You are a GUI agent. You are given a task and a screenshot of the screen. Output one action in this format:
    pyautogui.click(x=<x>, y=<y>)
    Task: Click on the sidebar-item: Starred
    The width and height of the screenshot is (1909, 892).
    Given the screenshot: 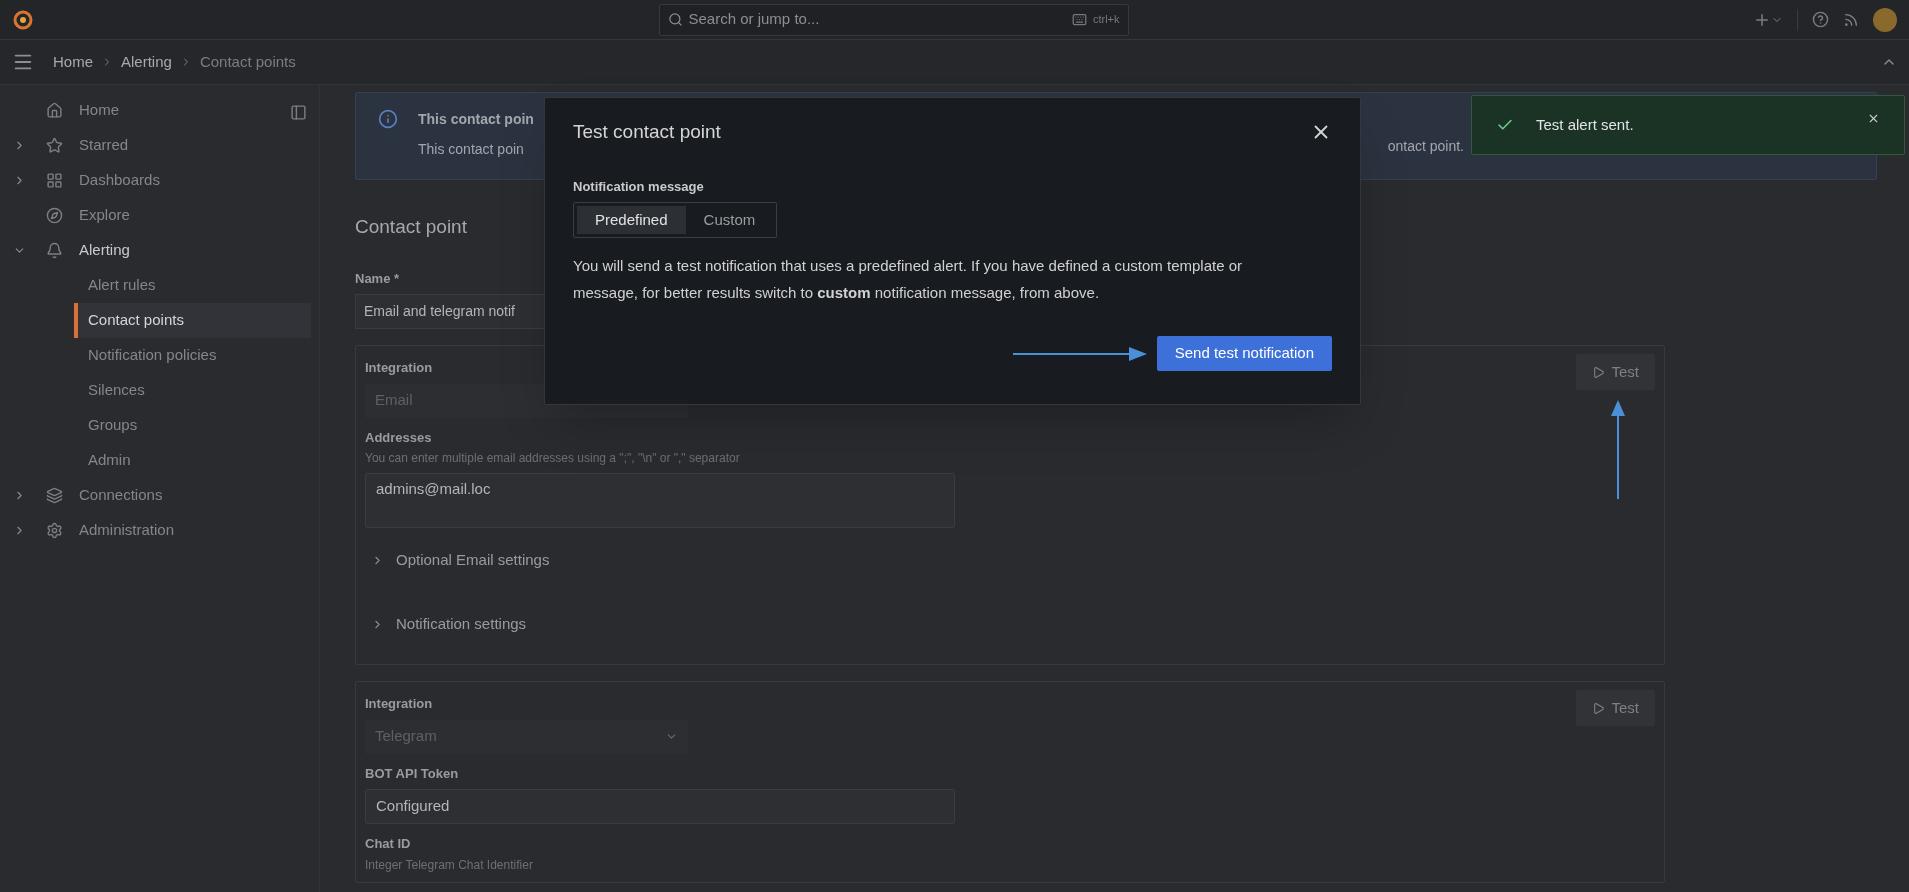 What is the action you would take?
    pyautogui.click(x=159, y=145)
    